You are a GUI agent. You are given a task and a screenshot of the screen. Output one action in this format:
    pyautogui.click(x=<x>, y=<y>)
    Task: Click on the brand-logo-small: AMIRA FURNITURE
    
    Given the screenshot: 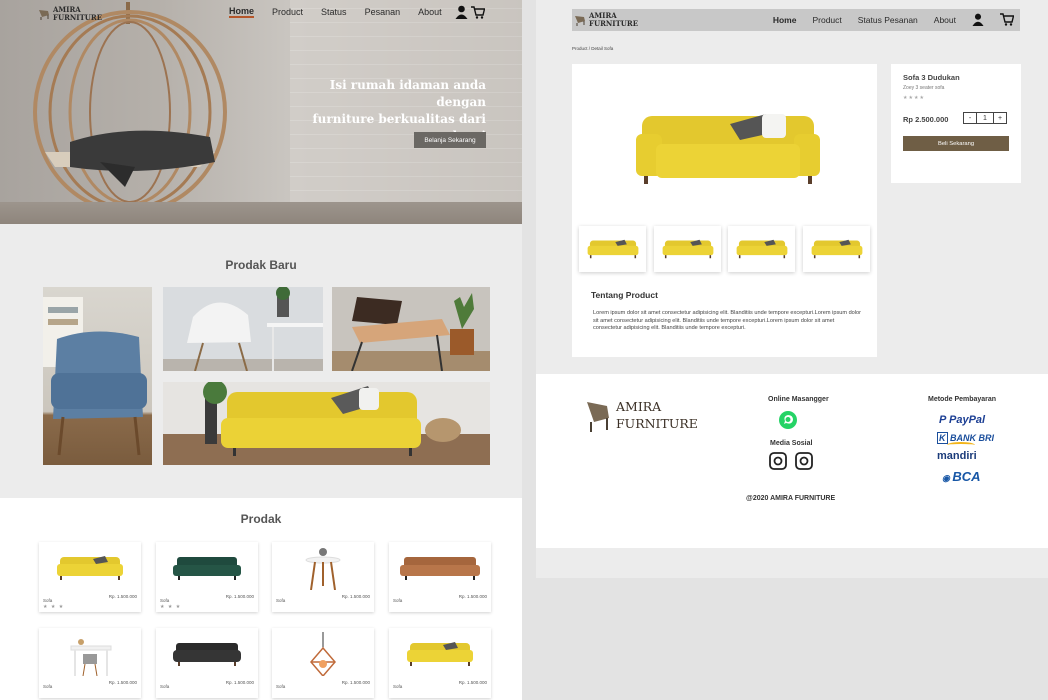 What is the action you would take?
    pyautogui.click(x=606, y=20)
    